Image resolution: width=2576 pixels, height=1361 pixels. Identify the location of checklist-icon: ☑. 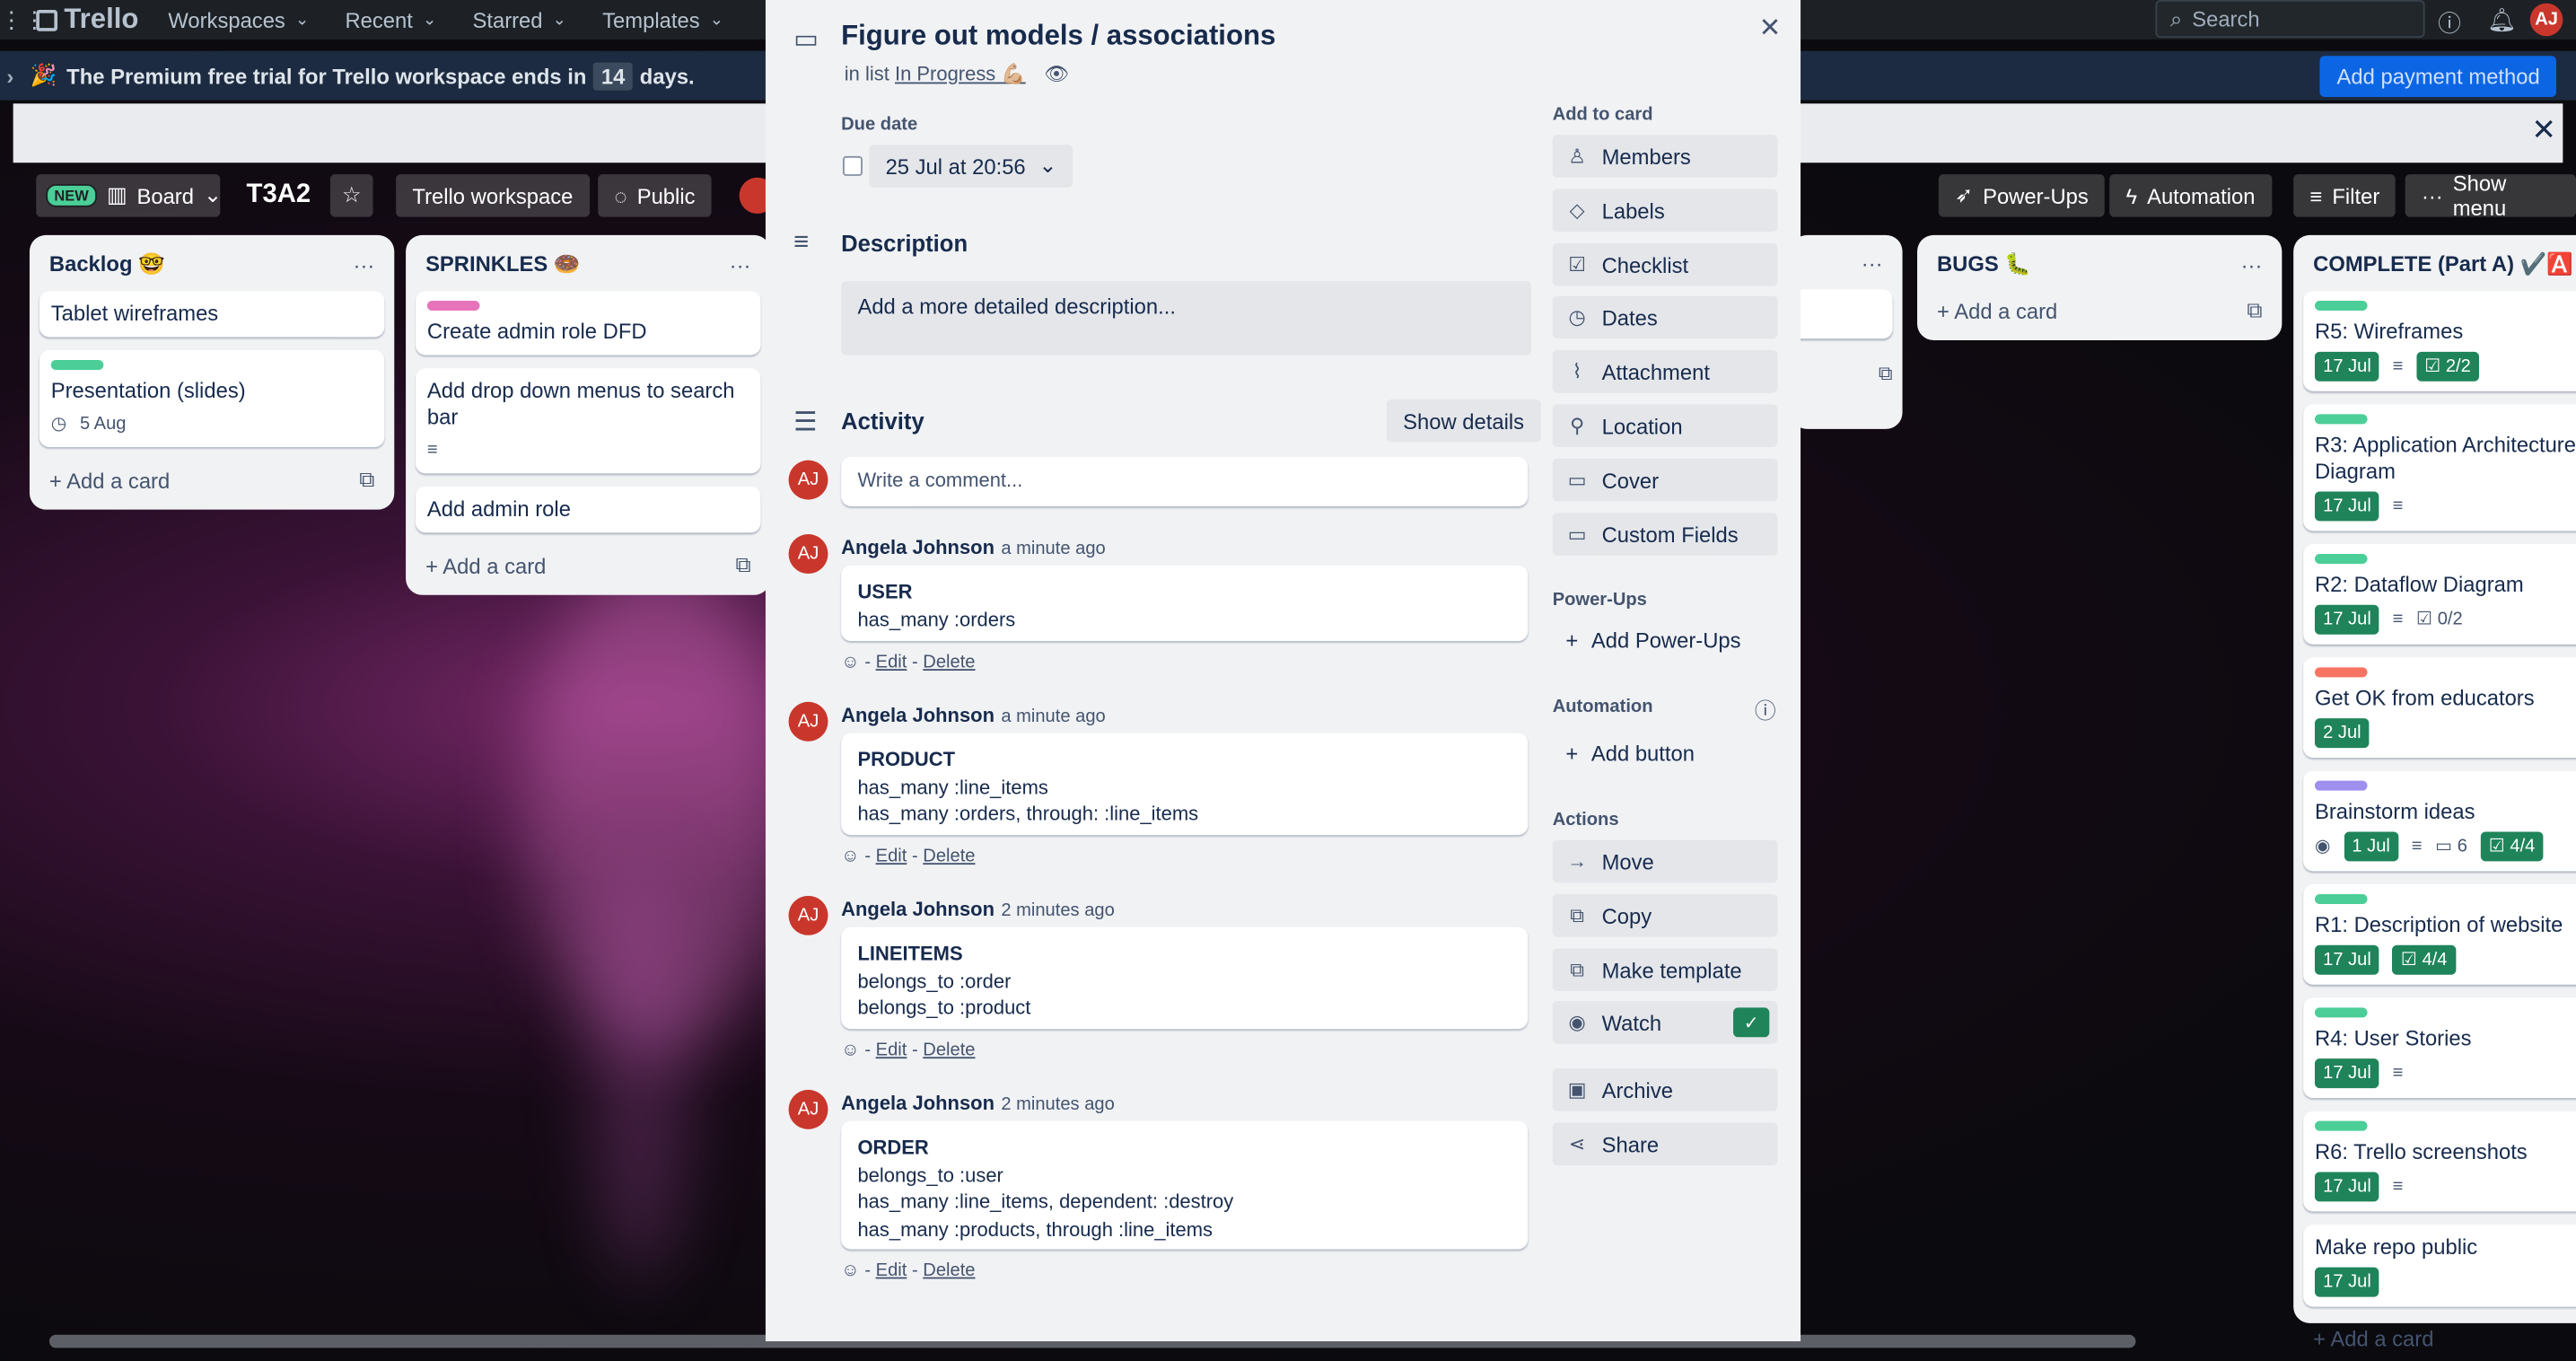
(1577, 265).